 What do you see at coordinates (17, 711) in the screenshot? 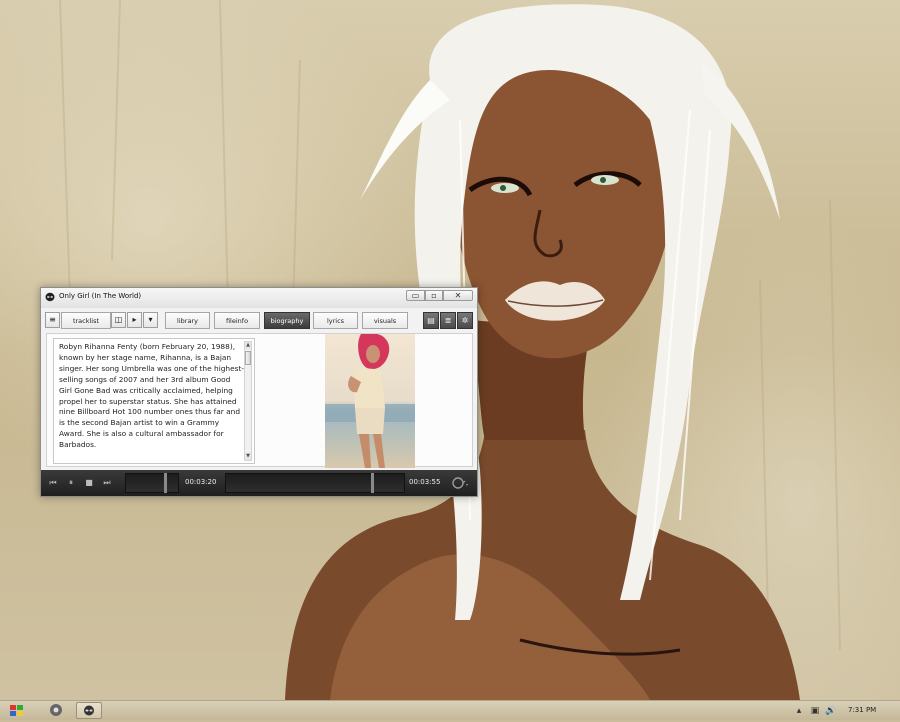
I see `start-windows-icon` at bounding box center [17, 711].